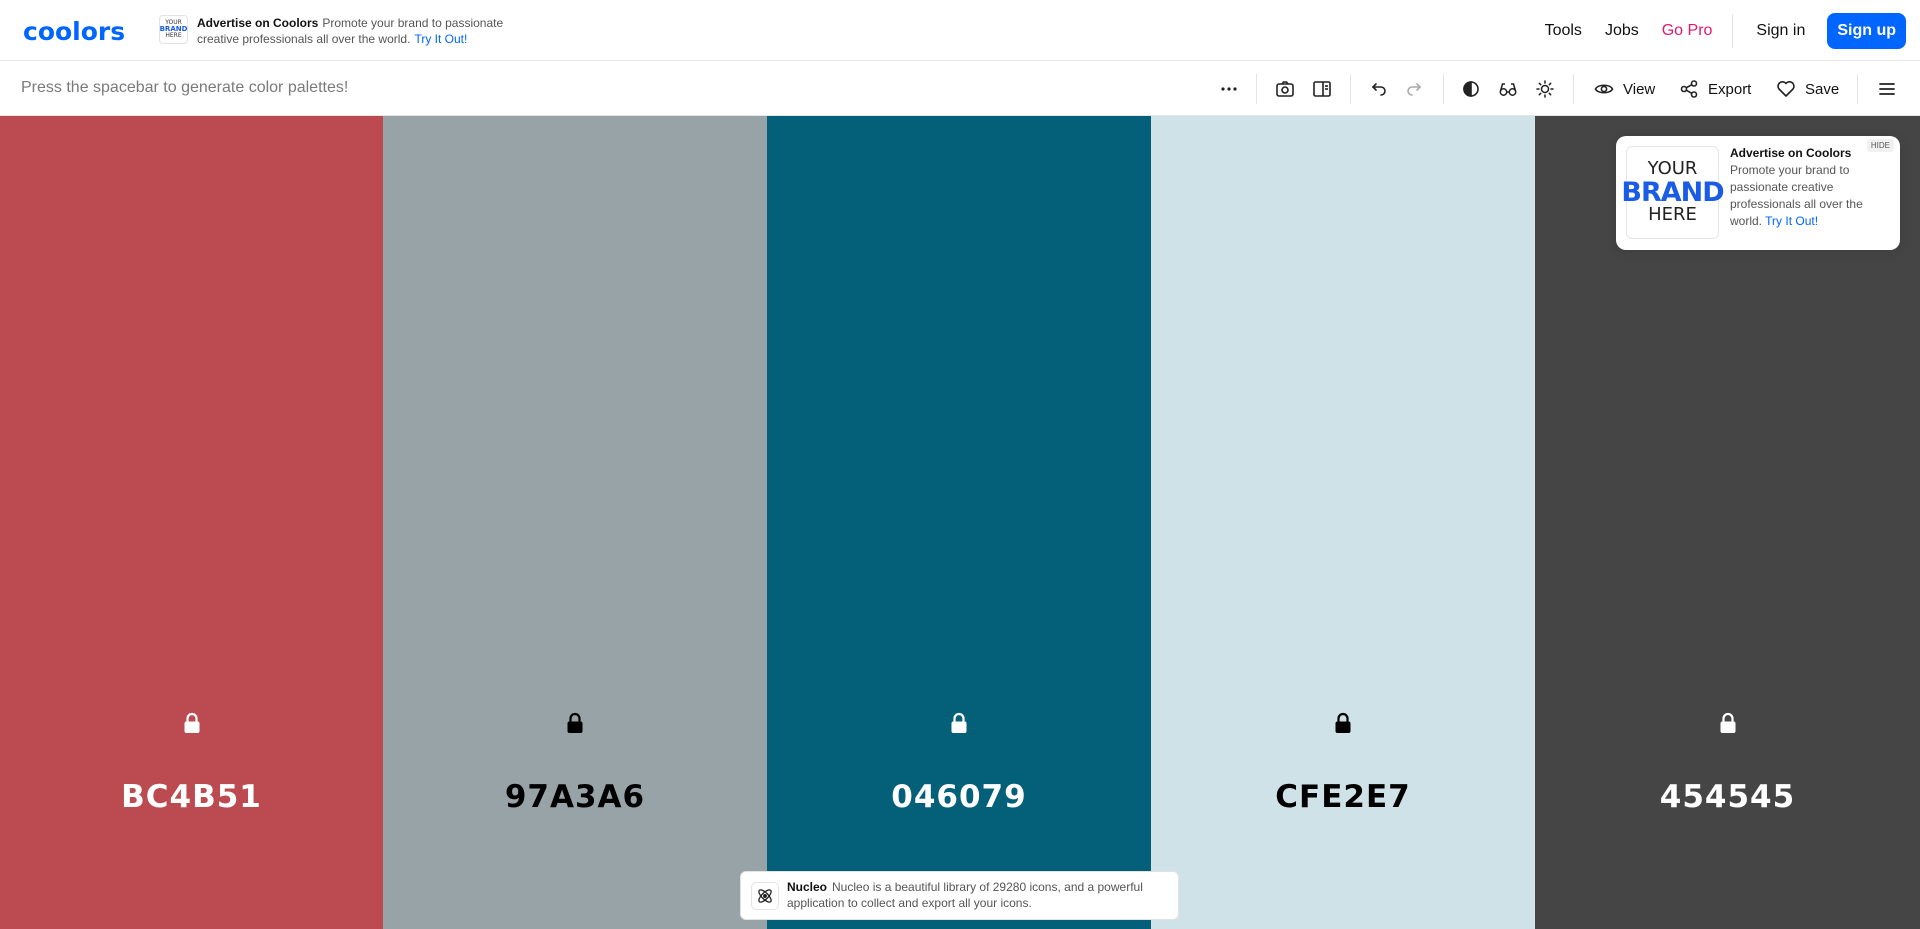 Image resolution: width=1920 pixels, height=929 pixels. Describe the element at coordinates (1786, 89) in the screenshot. I see `heart-icon` at that location.